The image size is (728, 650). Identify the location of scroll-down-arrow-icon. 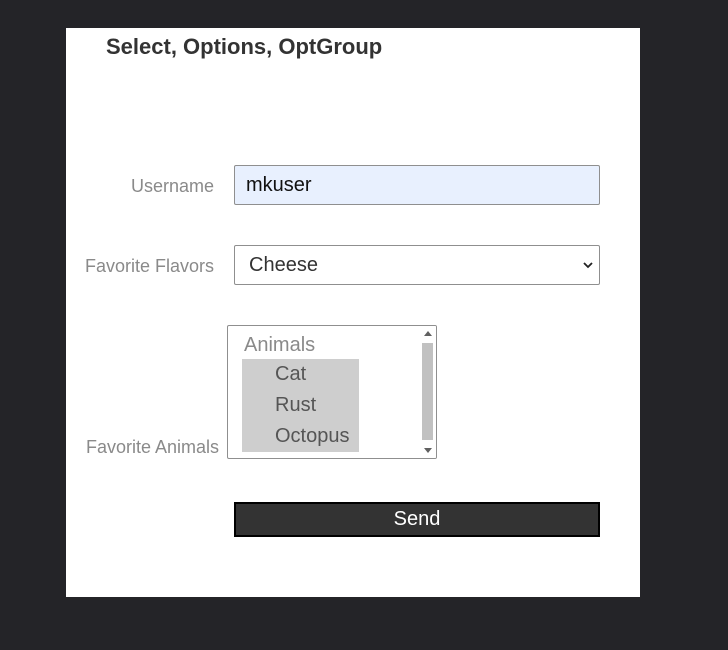
(427, 450).